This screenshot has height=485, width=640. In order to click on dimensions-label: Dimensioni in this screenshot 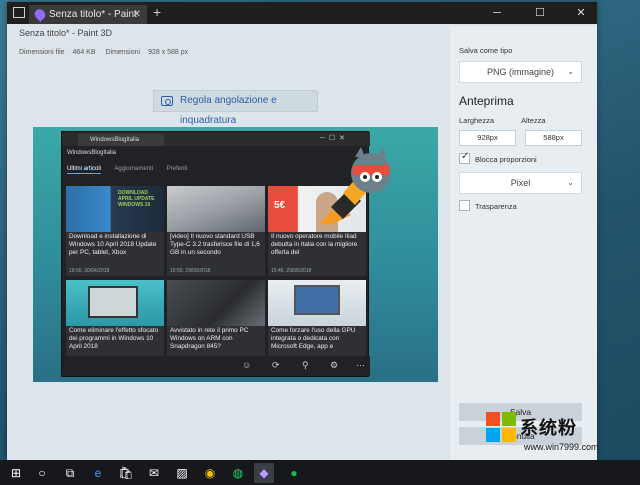, I will do `click(123, 52)`.